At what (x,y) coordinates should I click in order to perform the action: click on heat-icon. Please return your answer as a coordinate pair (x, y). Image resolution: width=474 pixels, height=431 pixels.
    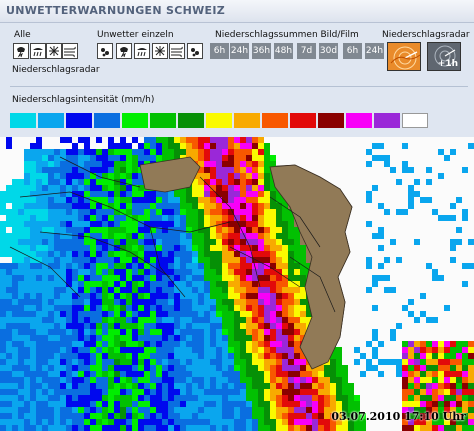
    Looking at the image, I should click on (195, 51).